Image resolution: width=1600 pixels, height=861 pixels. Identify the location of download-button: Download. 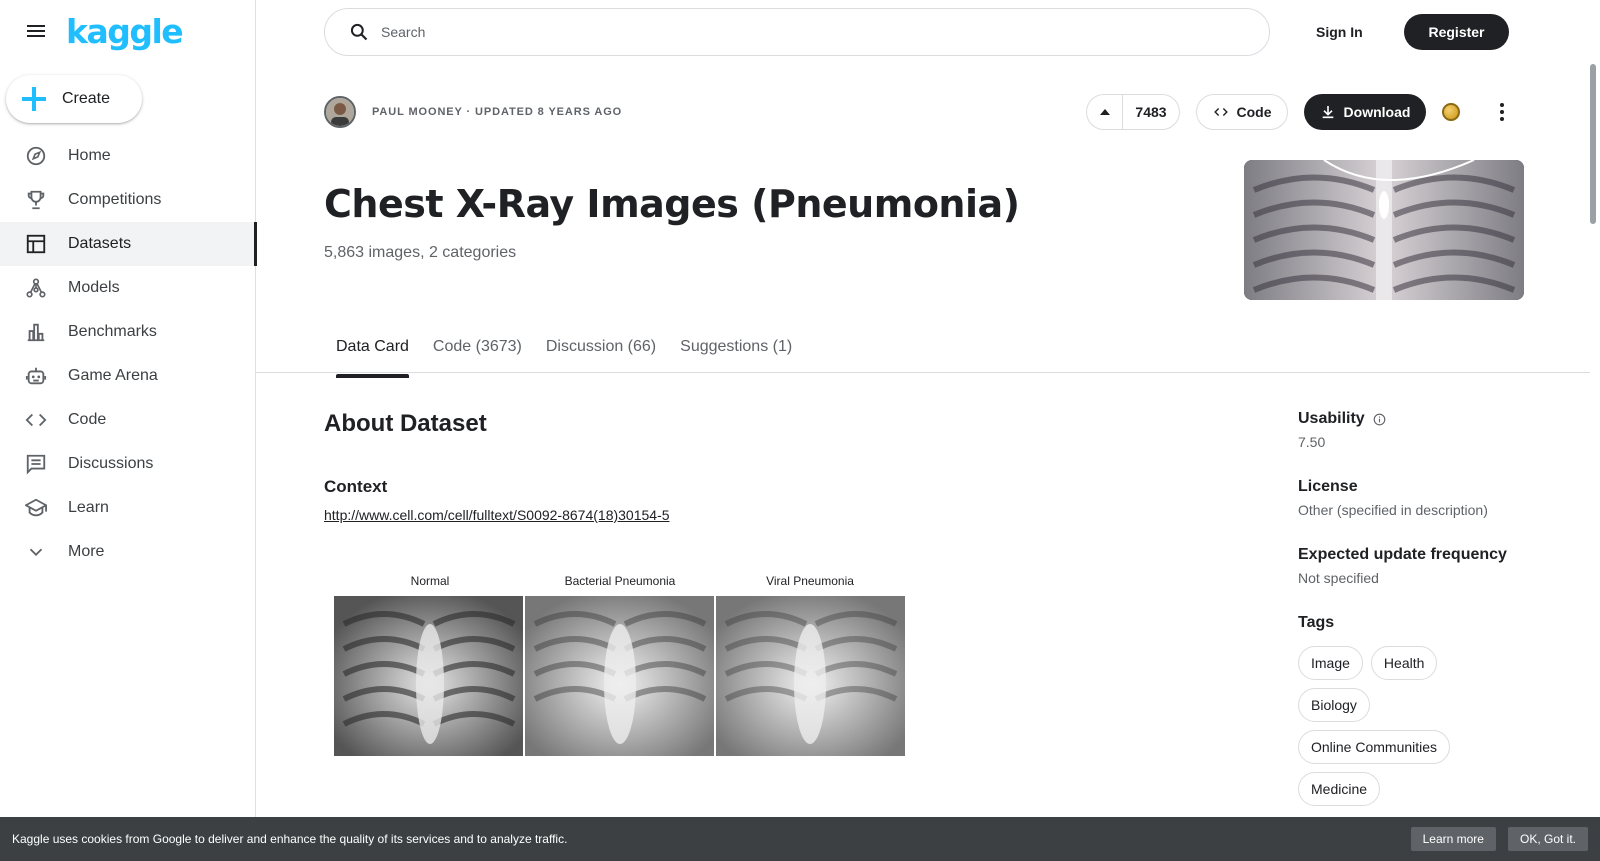
(1365, 112).